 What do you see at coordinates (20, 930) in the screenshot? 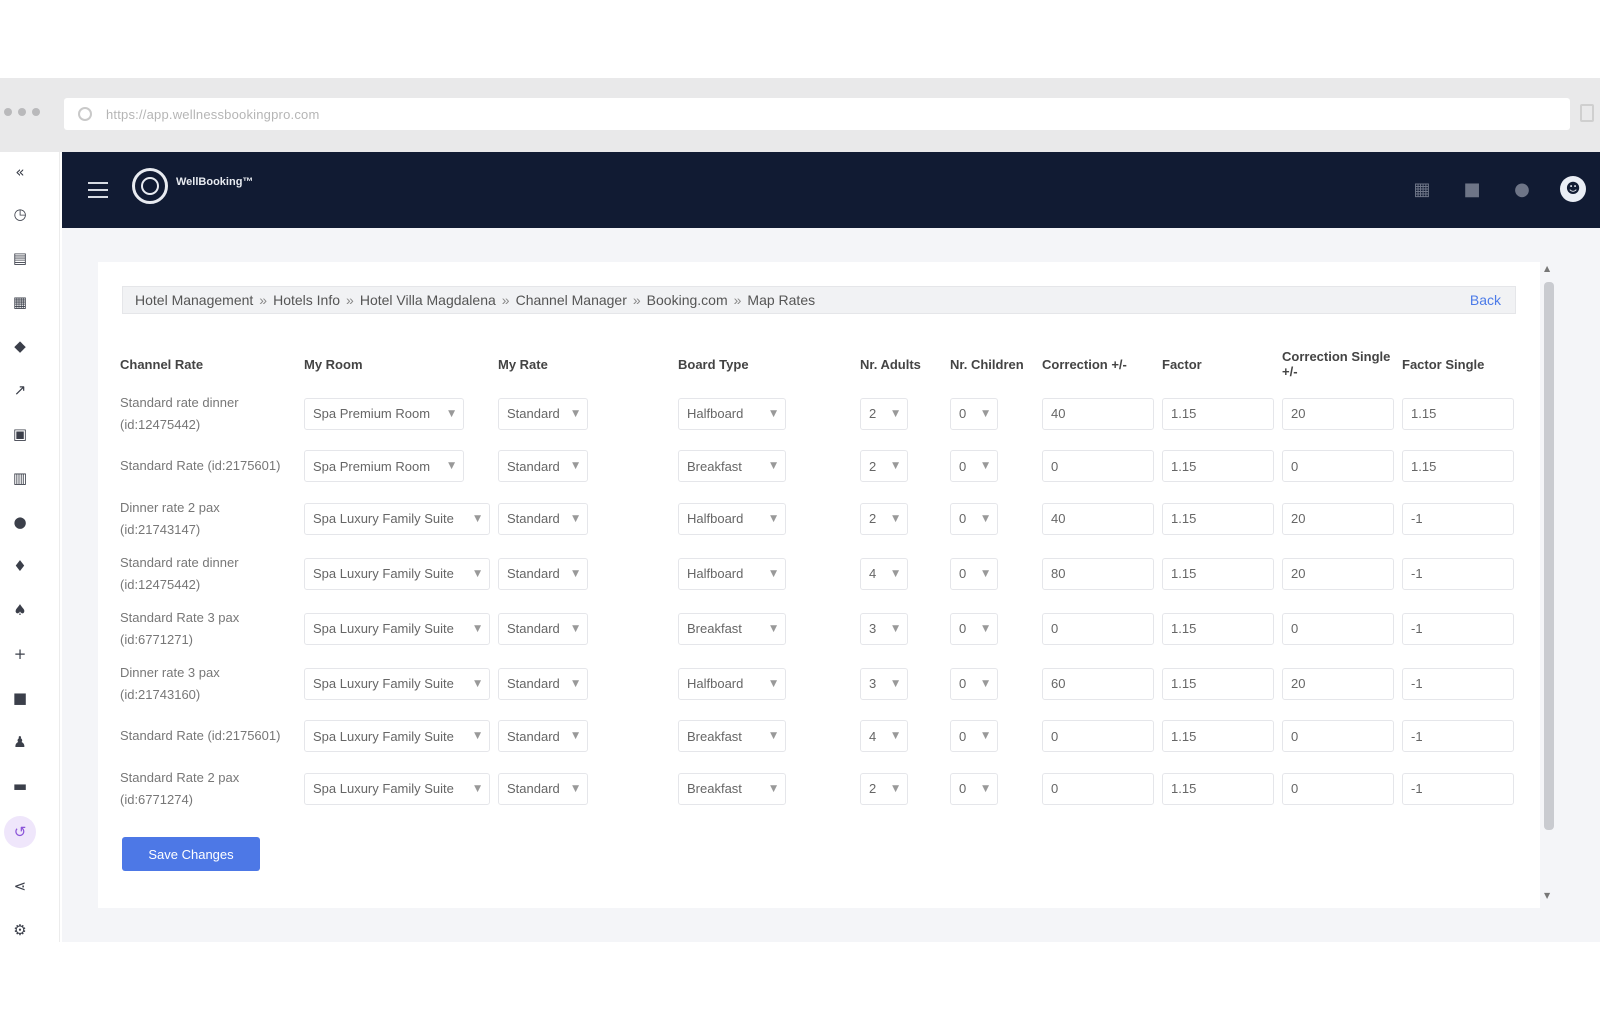
I see `settings-icon: ⚙` at bounding box center [20, 930].